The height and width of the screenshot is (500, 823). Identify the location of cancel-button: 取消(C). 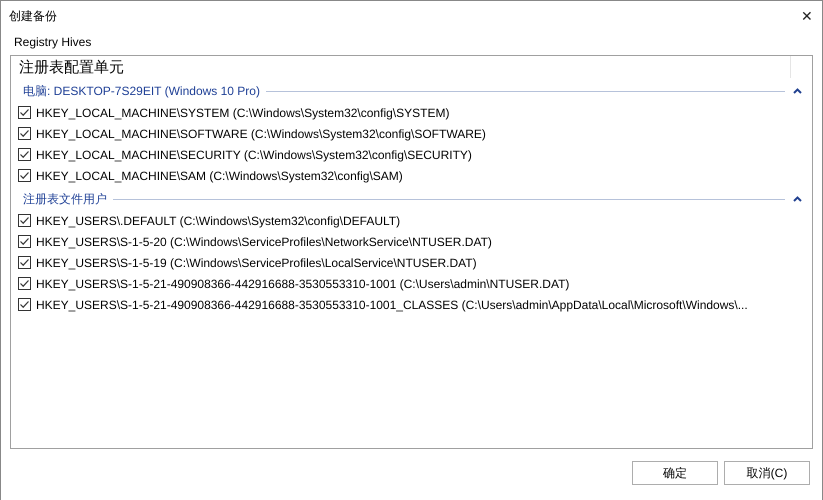
(767, 473).